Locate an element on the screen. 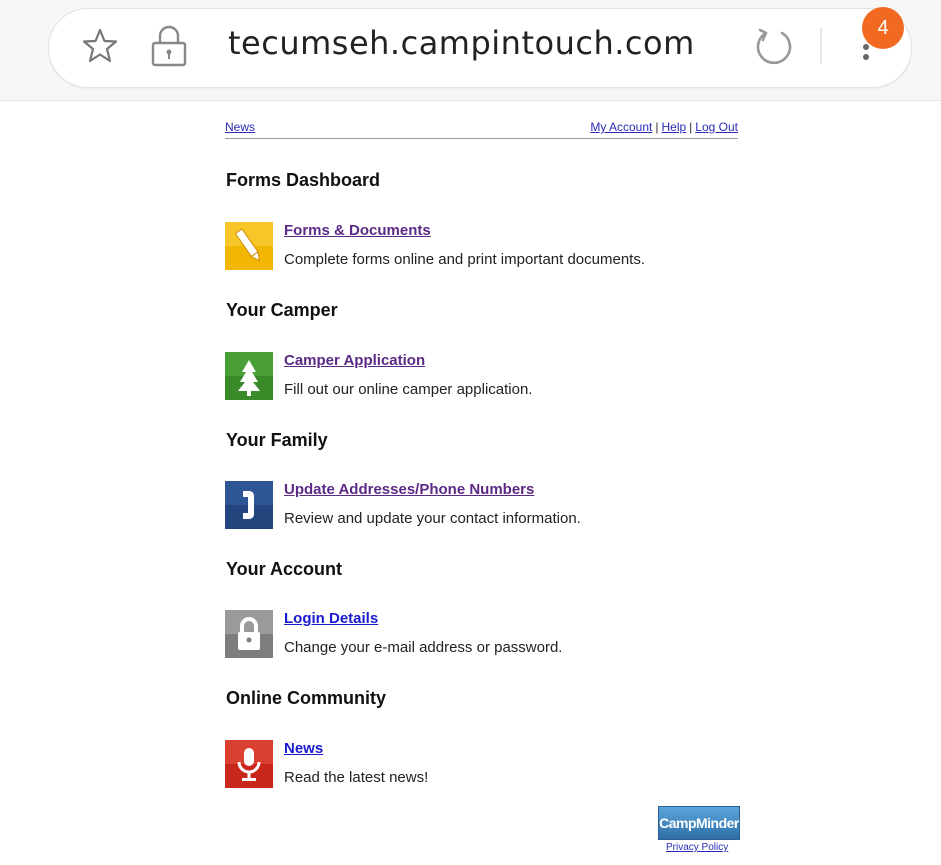 Image resolution: width=941 pixels, height=865 pixels. browser-toolbar: tecumseh.campintouch.com 4 is located at coordinates (470, 50).